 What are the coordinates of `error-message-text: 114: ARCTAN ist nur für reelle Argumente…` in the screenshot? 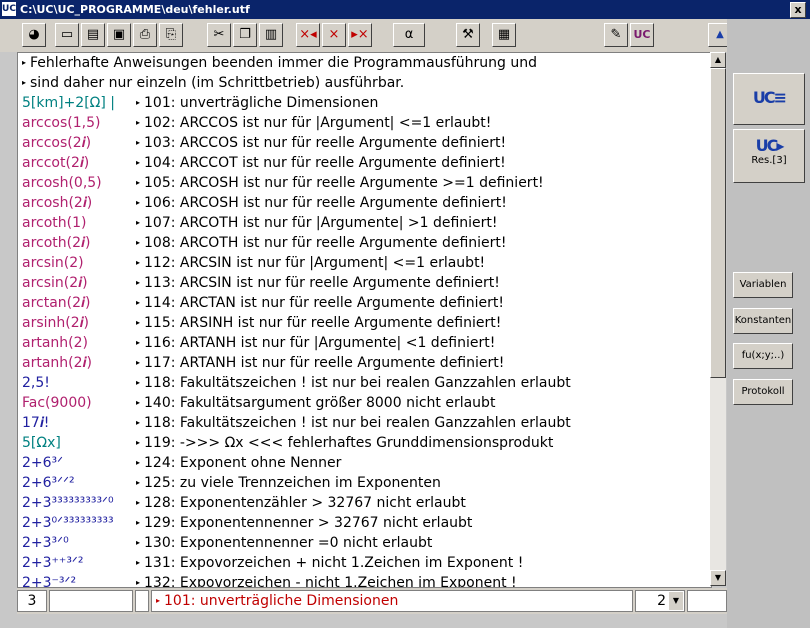 It's located at (324, 303).